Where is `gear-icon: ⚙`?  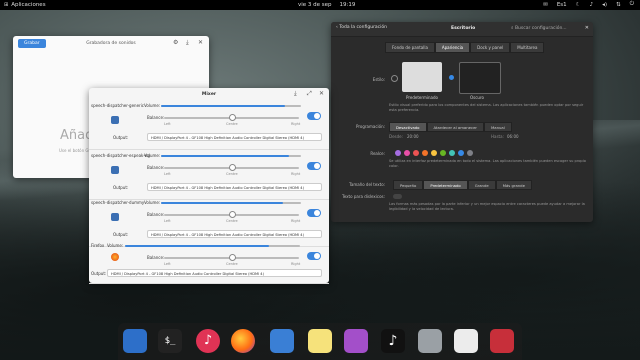
gear-icon: ⚙ is located at coordinates (175, 42).